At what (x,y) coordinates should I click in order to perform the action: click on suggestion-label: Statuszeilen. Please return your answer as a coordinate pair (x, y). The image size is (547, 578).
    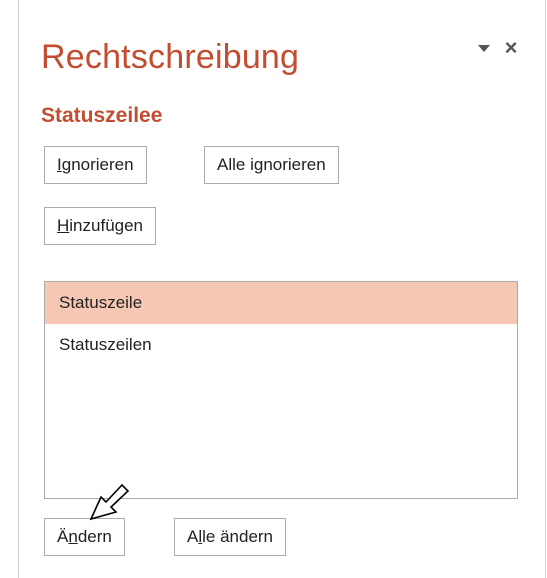
    Looking at the image, I should click on (105, 344).